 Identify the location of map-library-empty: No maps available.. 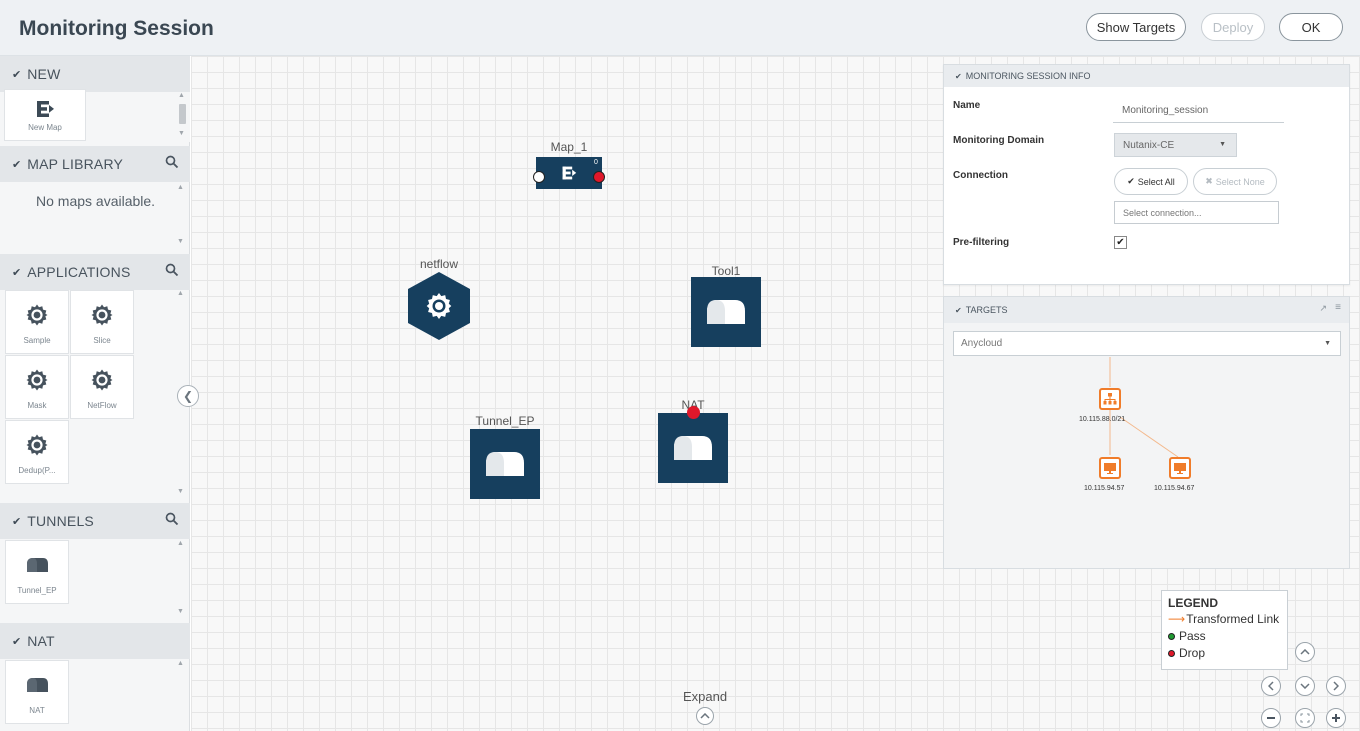
(96, 201).